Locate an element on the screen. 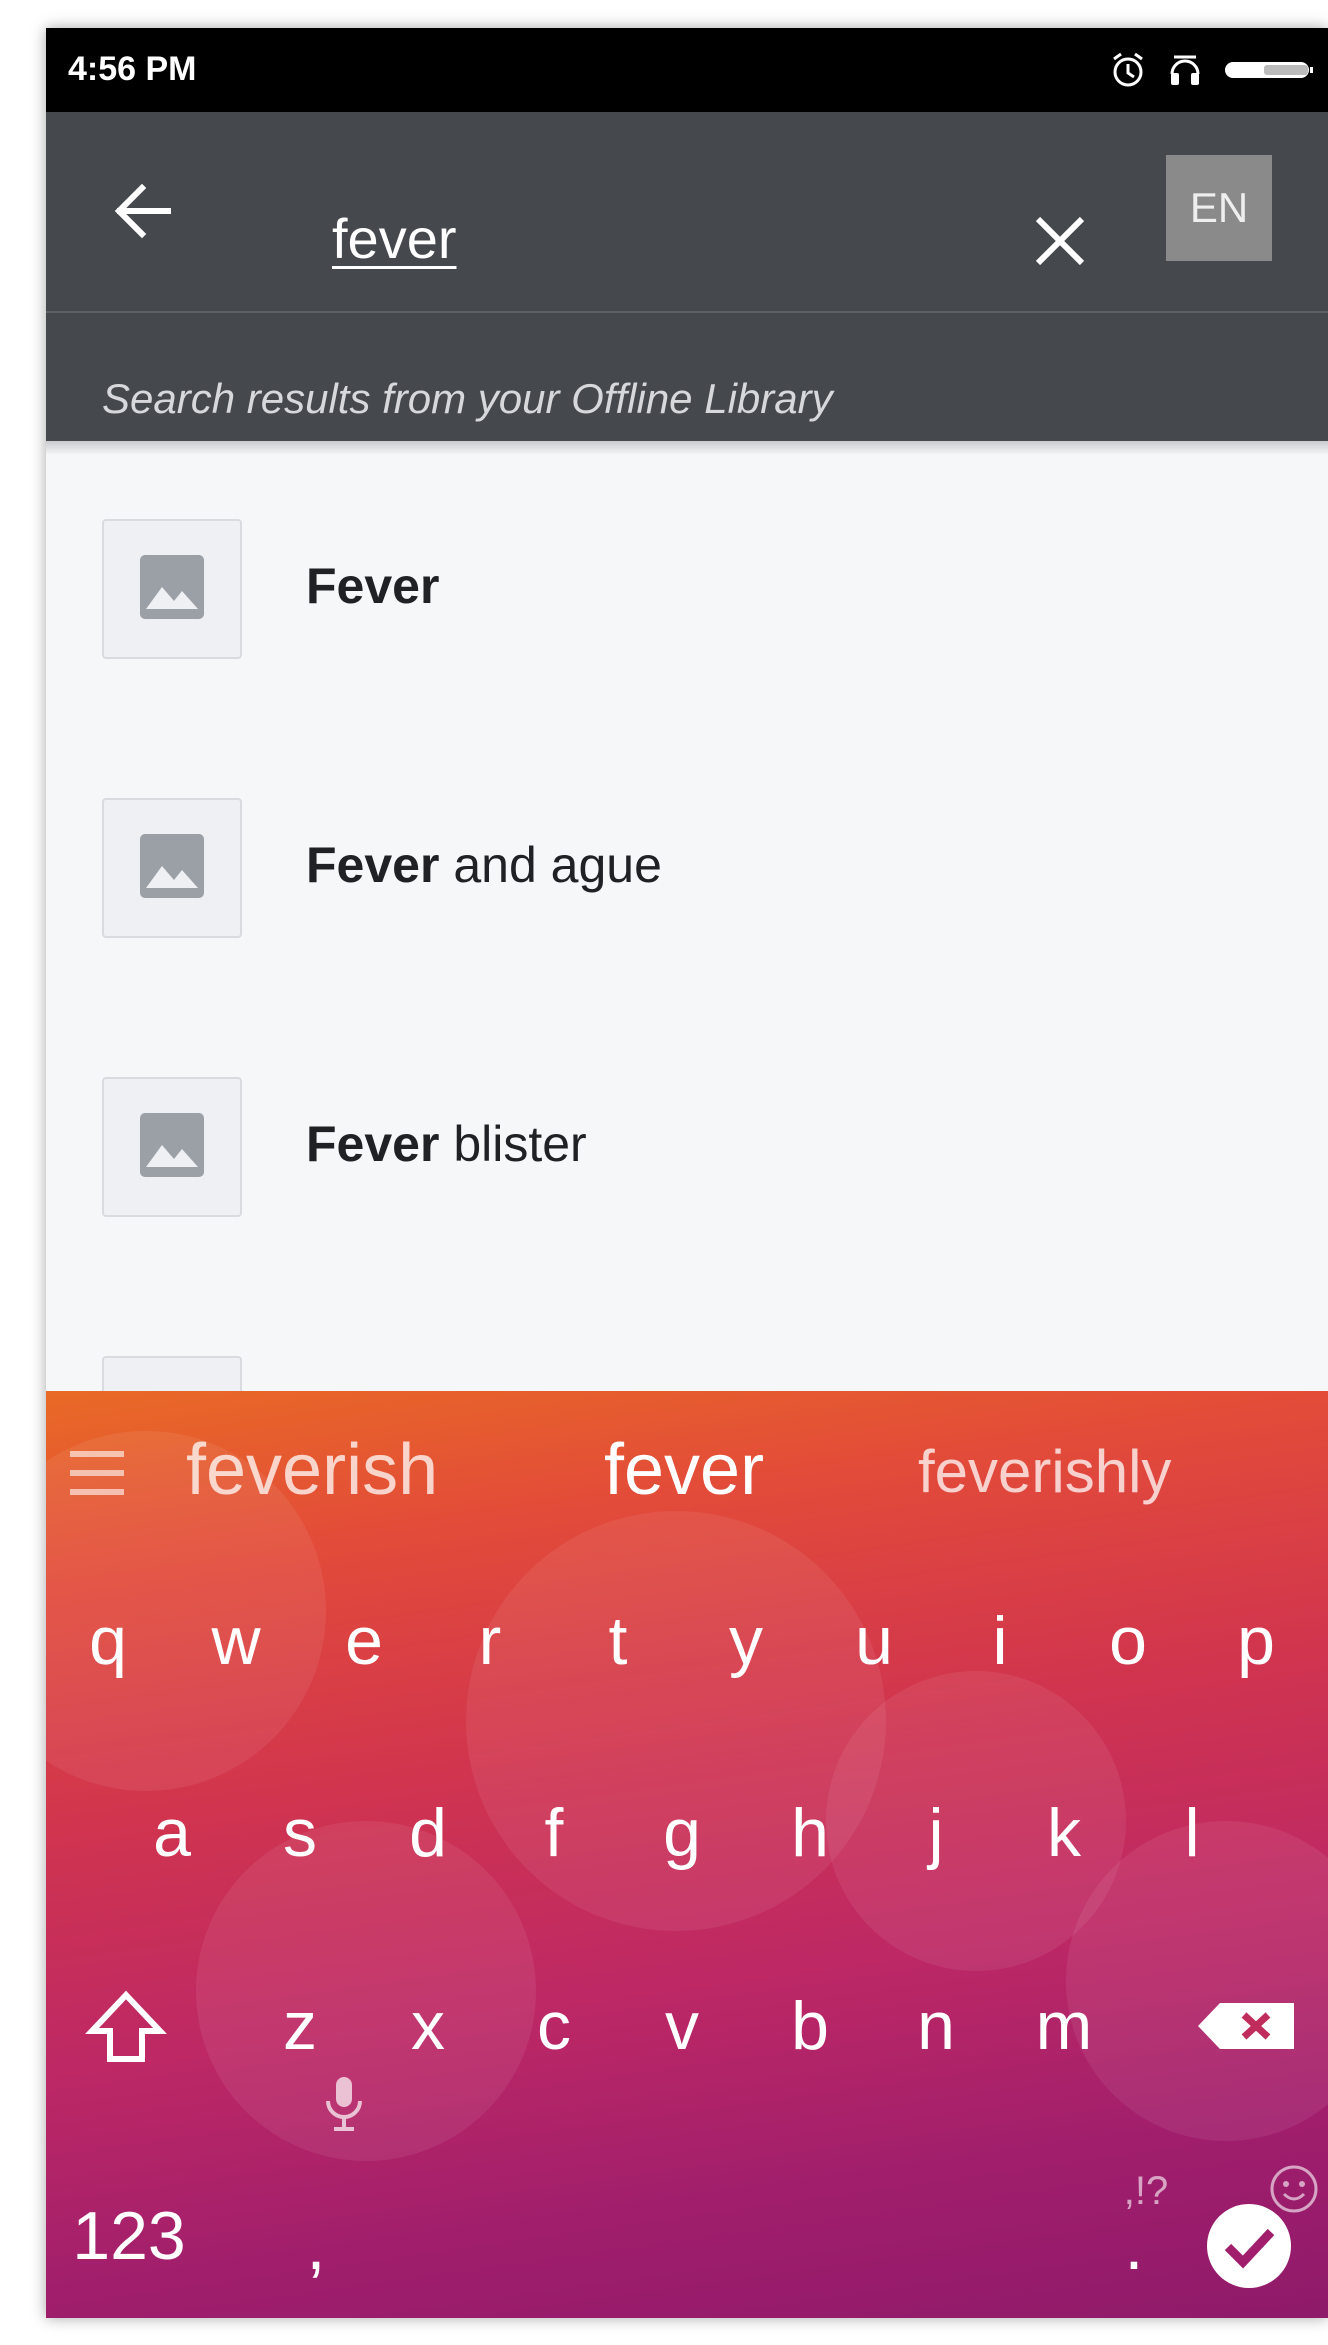  key-l: l is located at coordinates (1192, 1833).